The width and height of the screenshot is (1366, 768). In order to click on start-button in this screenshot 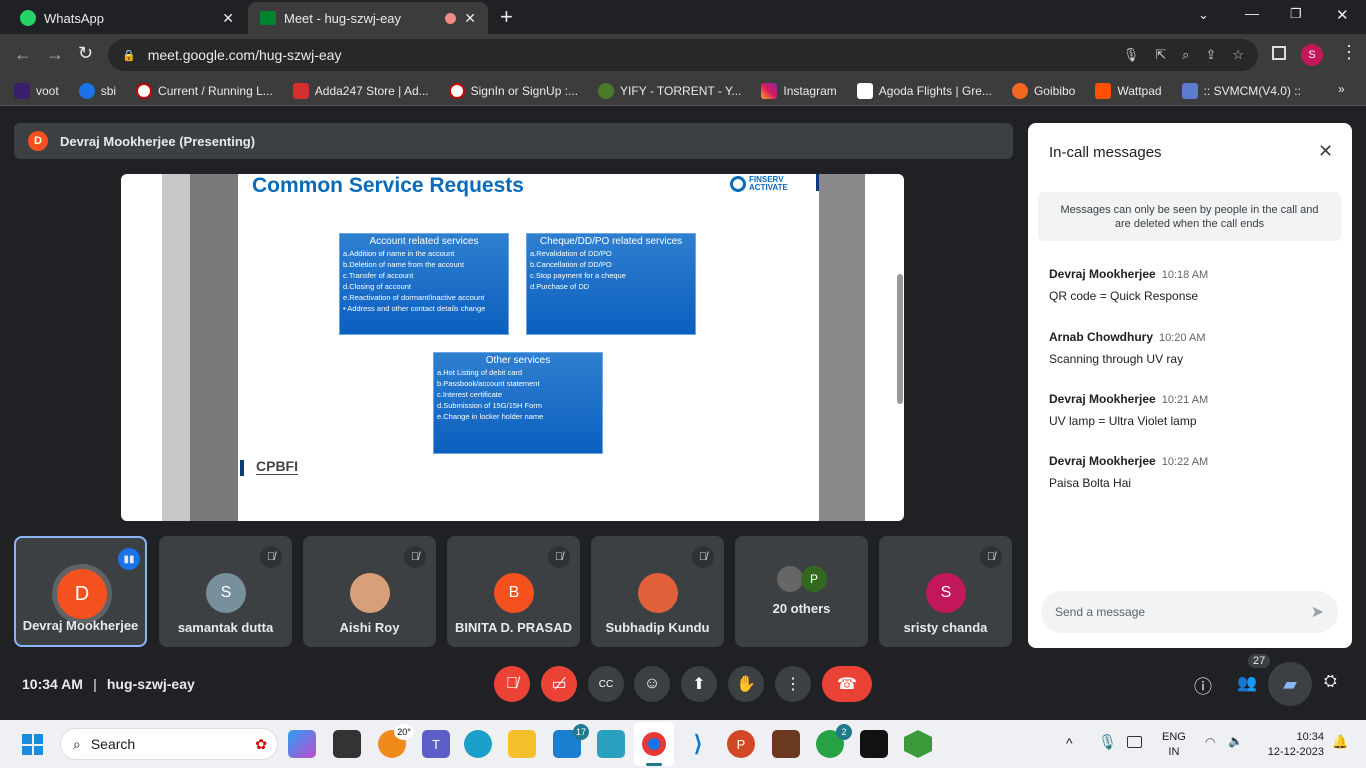, I will do `click(32, 744)`.